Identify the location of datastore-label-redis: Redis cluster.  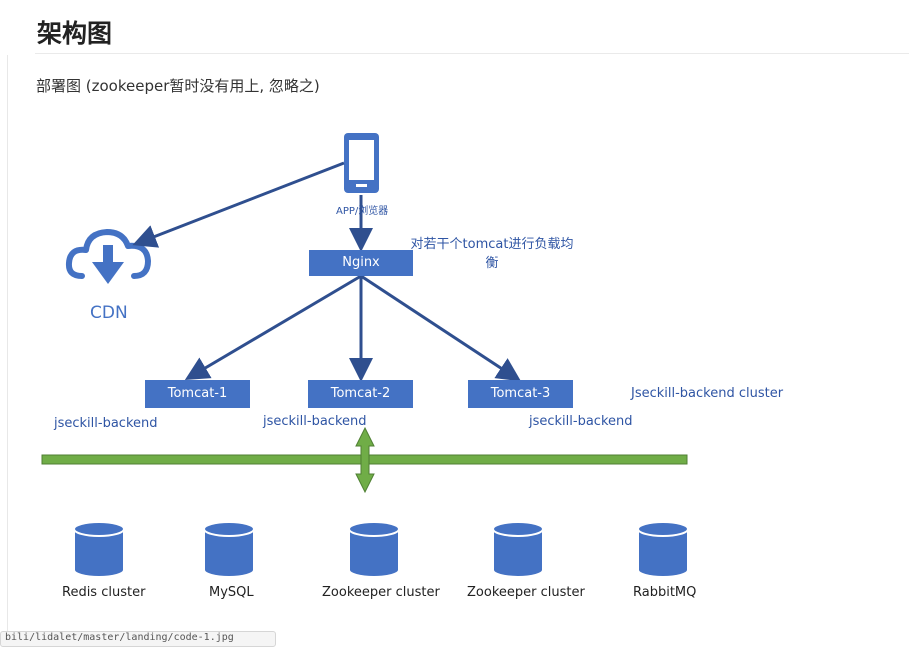
(104, 592).